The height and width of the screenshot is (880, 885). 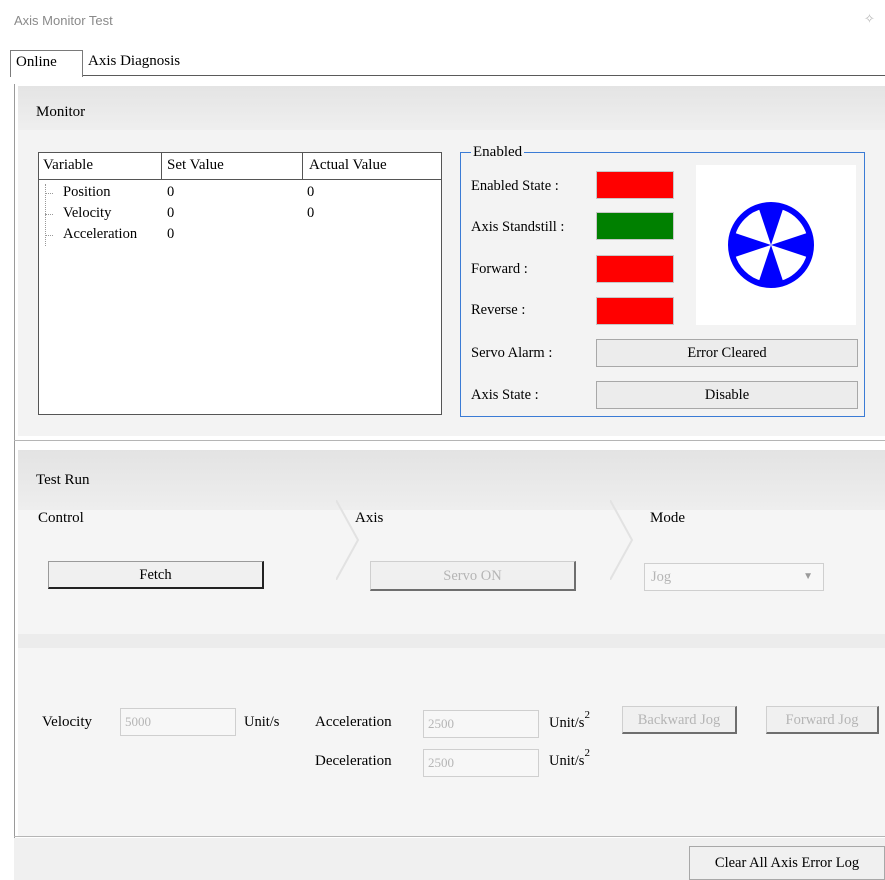 I want to click on window-title: Axis Monitor Test, so click(x=63, y=20).